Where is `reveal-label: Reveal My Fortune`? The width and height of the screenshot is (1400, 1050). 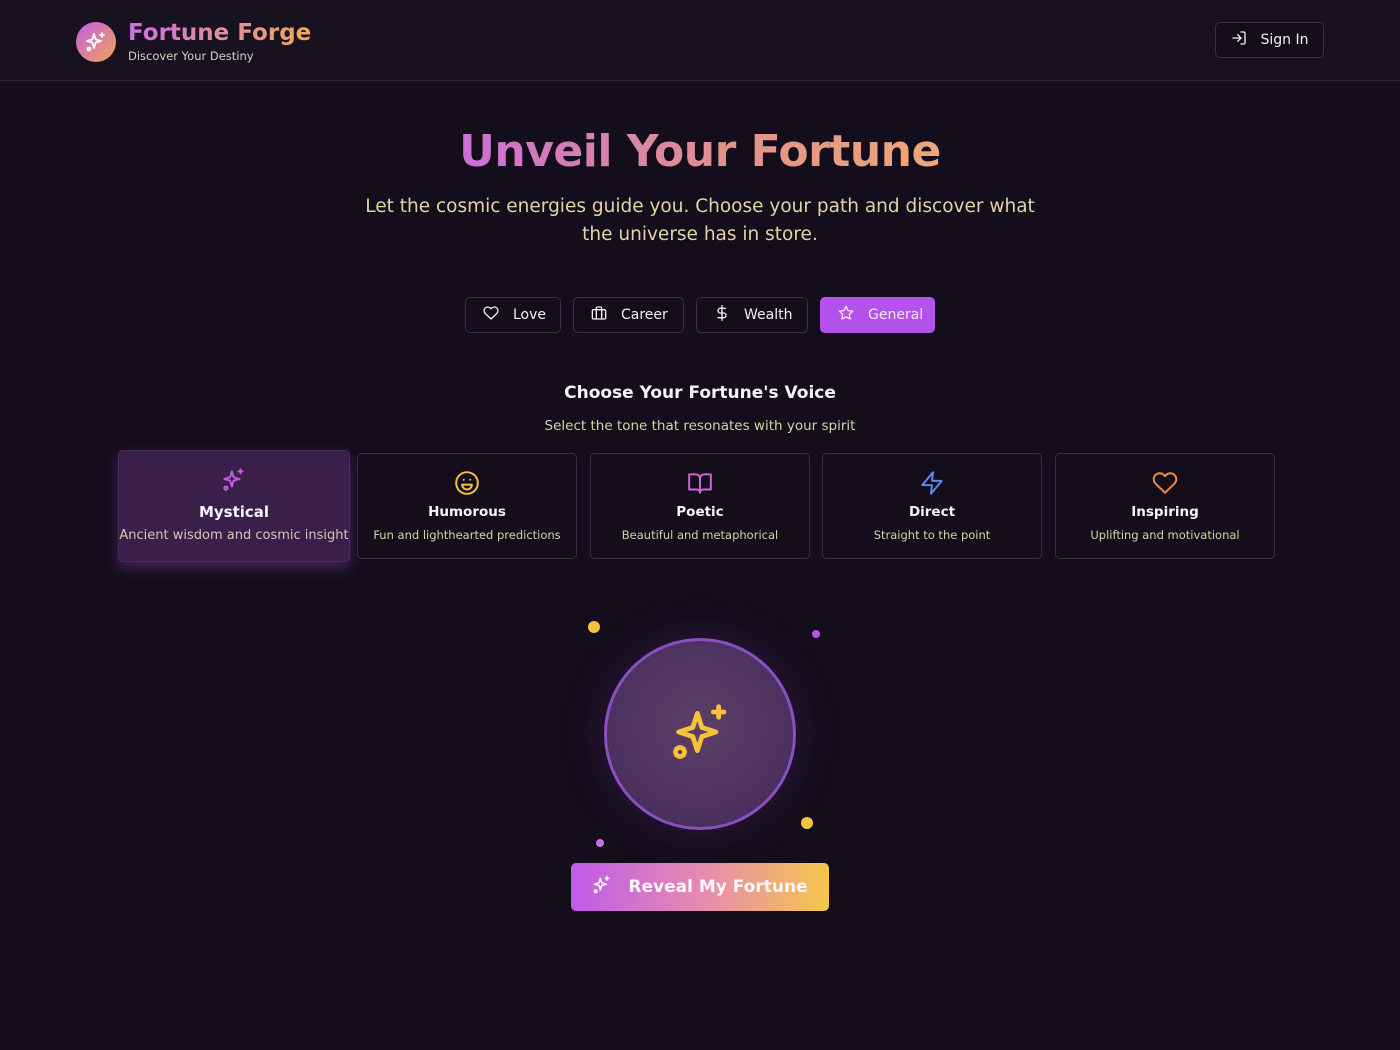
reveal-label: Reveal My Fortune is located at coordinates (718, 887).